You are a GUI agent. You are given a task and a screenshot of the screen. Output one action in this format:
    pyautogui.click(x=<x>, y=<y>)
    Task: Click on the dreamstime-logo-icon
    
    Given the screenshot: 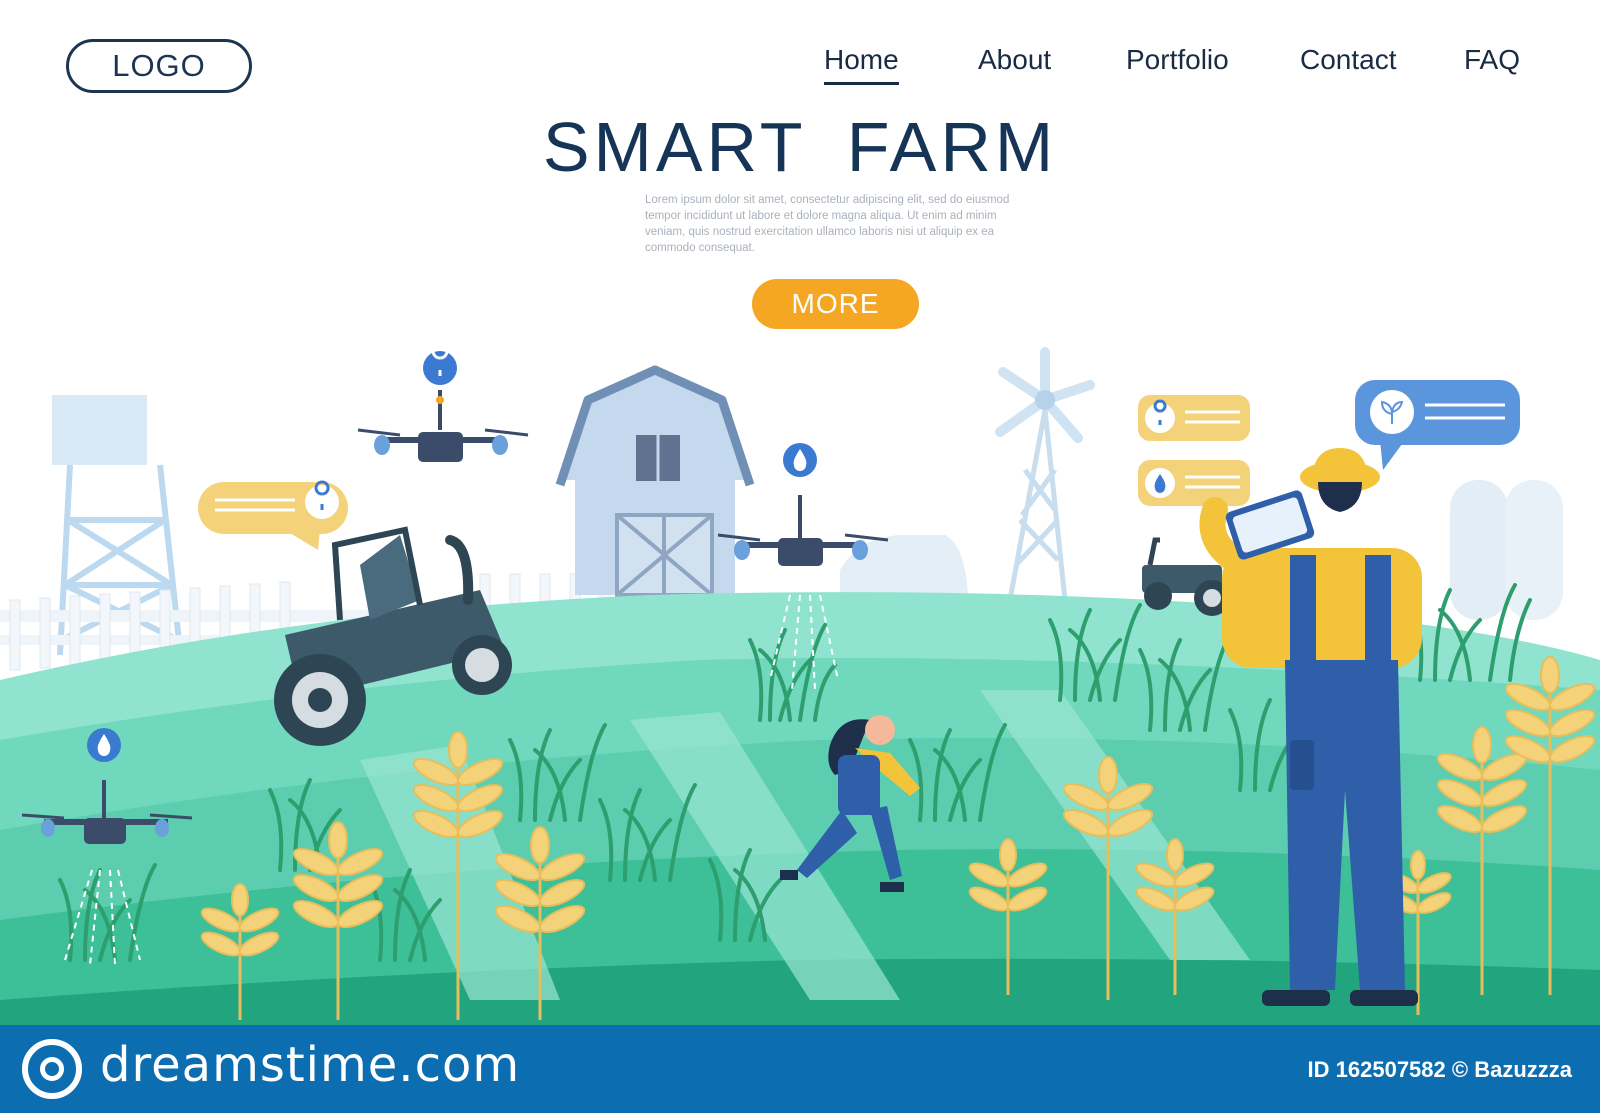 What is the action you would take?
    pyautogui.click(x=52, y=1069)
    